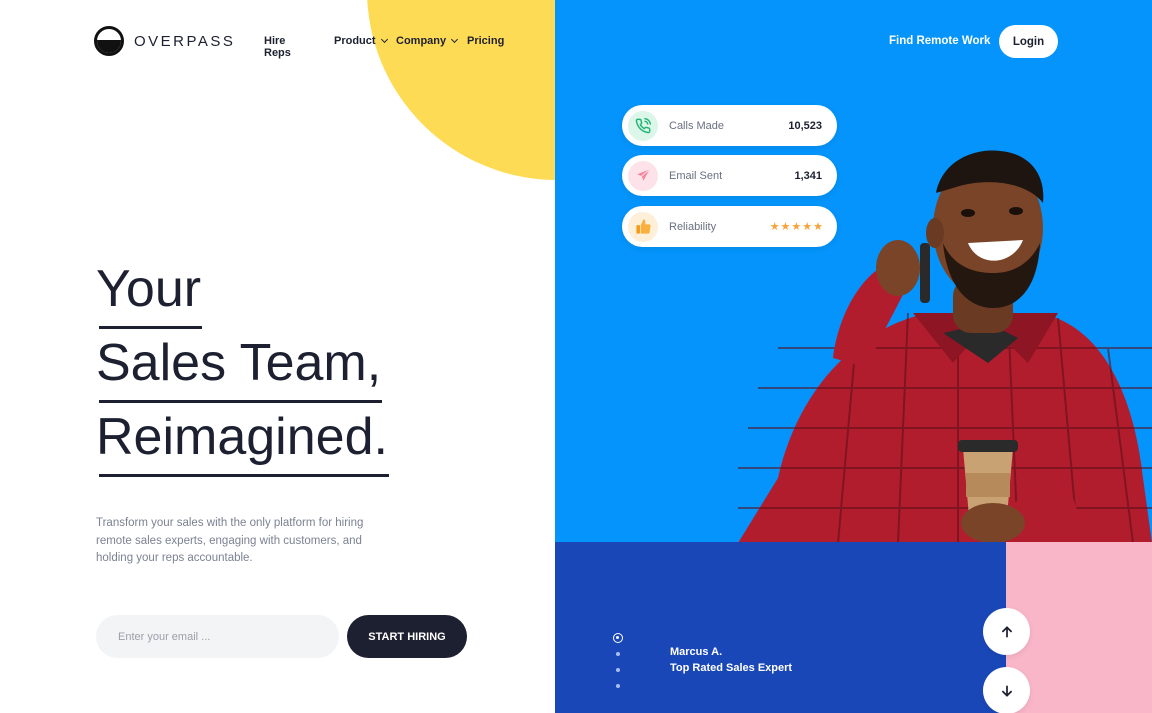  Describe the element at coordinates (461, 90) in the screenshot. I see `yellow-circle-decoration` at that location.